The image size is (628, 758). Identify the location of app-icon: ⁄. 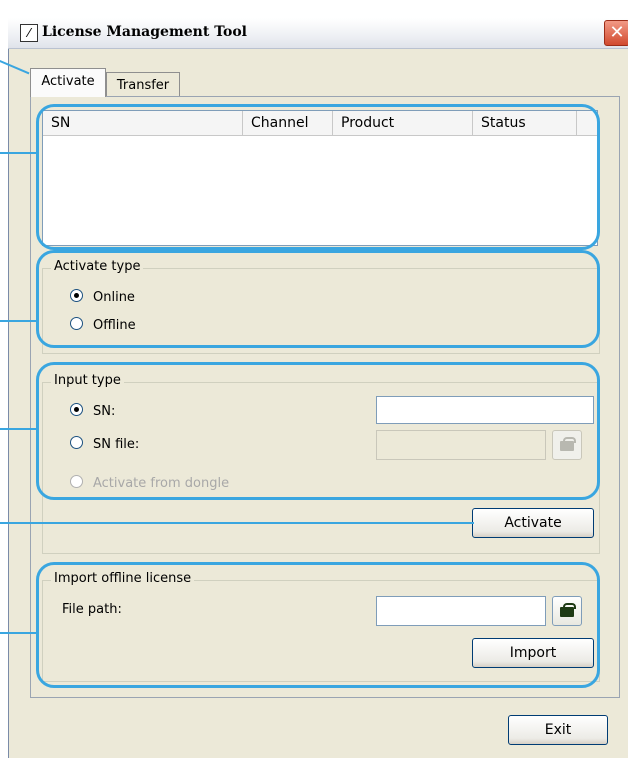
(29, 33).